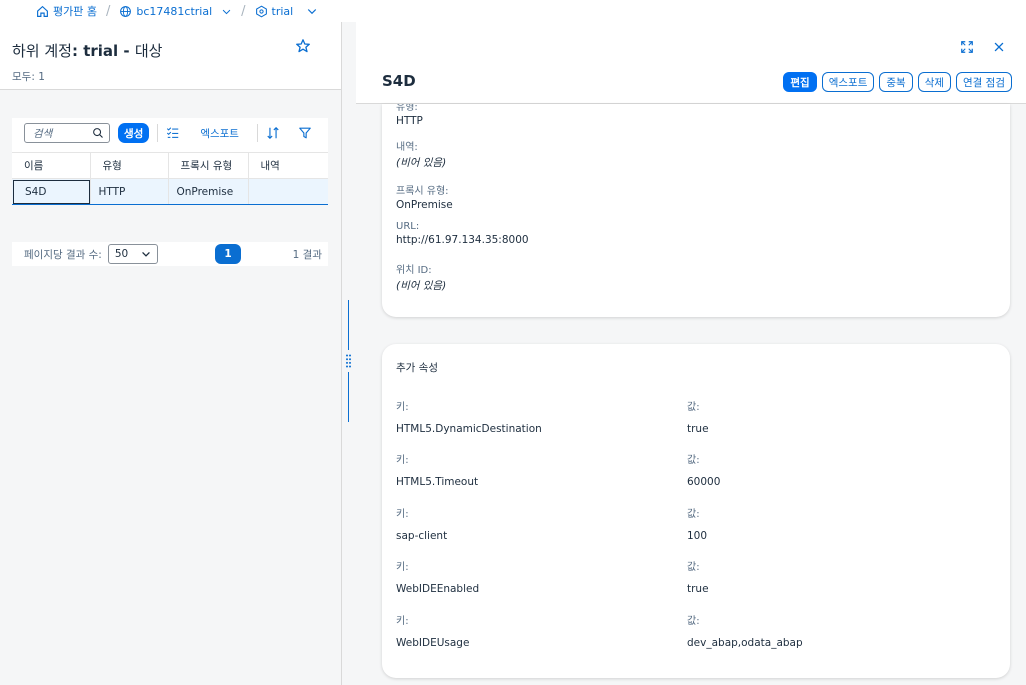  Describe the element at coordinates (421, 277) in the screenshot. I see `field-location-id: 위치 ID: (비어 있음)` at that location.